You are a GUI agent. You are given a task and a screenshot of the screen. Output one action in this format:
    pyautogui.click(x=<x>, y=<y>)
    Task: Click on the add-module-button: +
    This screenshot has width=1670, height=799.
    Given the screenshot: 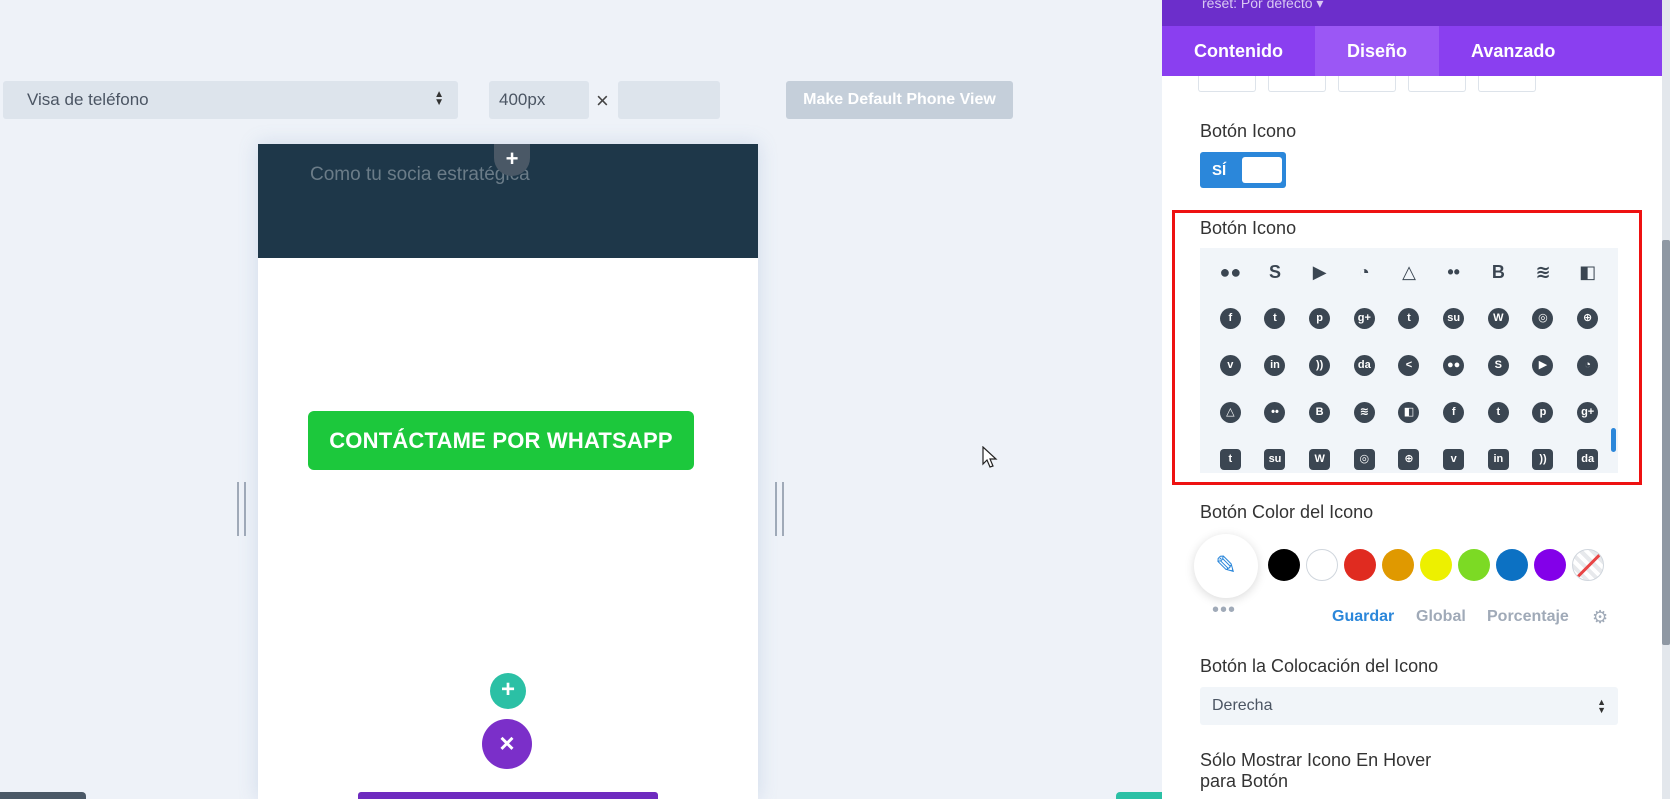 What is the action you would take?
    pyautogui.click(x=508, y=691)
    